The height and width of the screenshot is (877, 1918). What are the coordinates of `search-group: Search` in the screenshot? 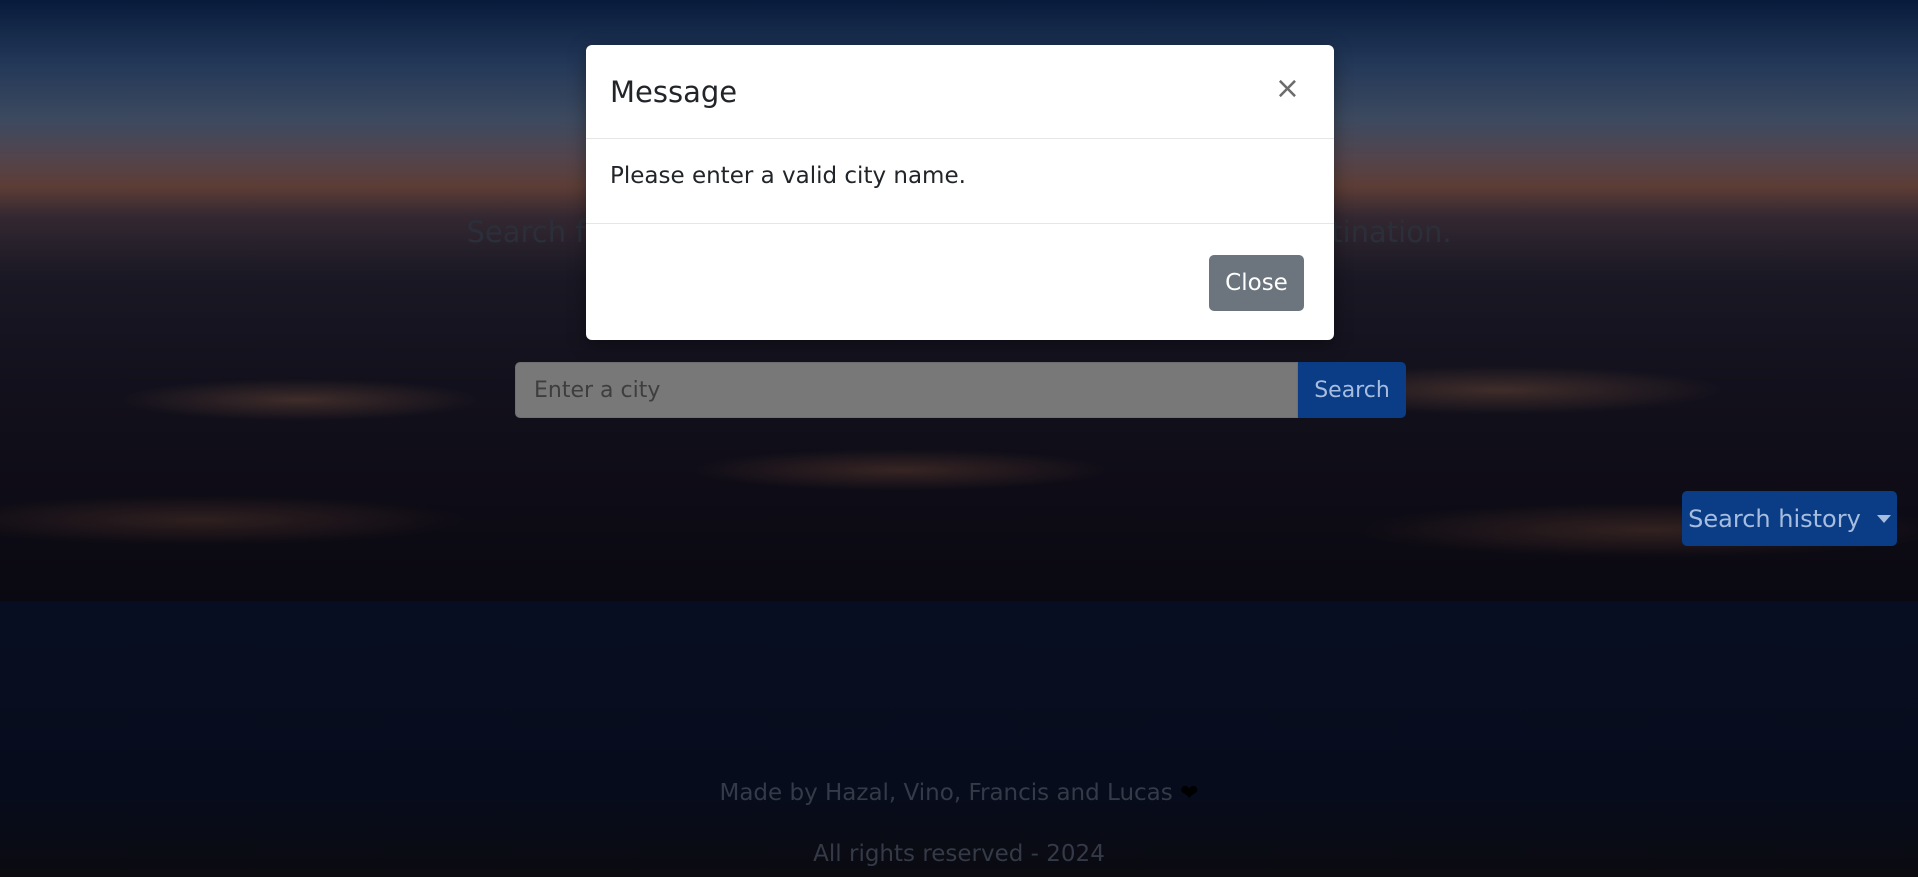 It's located at (960, 390).